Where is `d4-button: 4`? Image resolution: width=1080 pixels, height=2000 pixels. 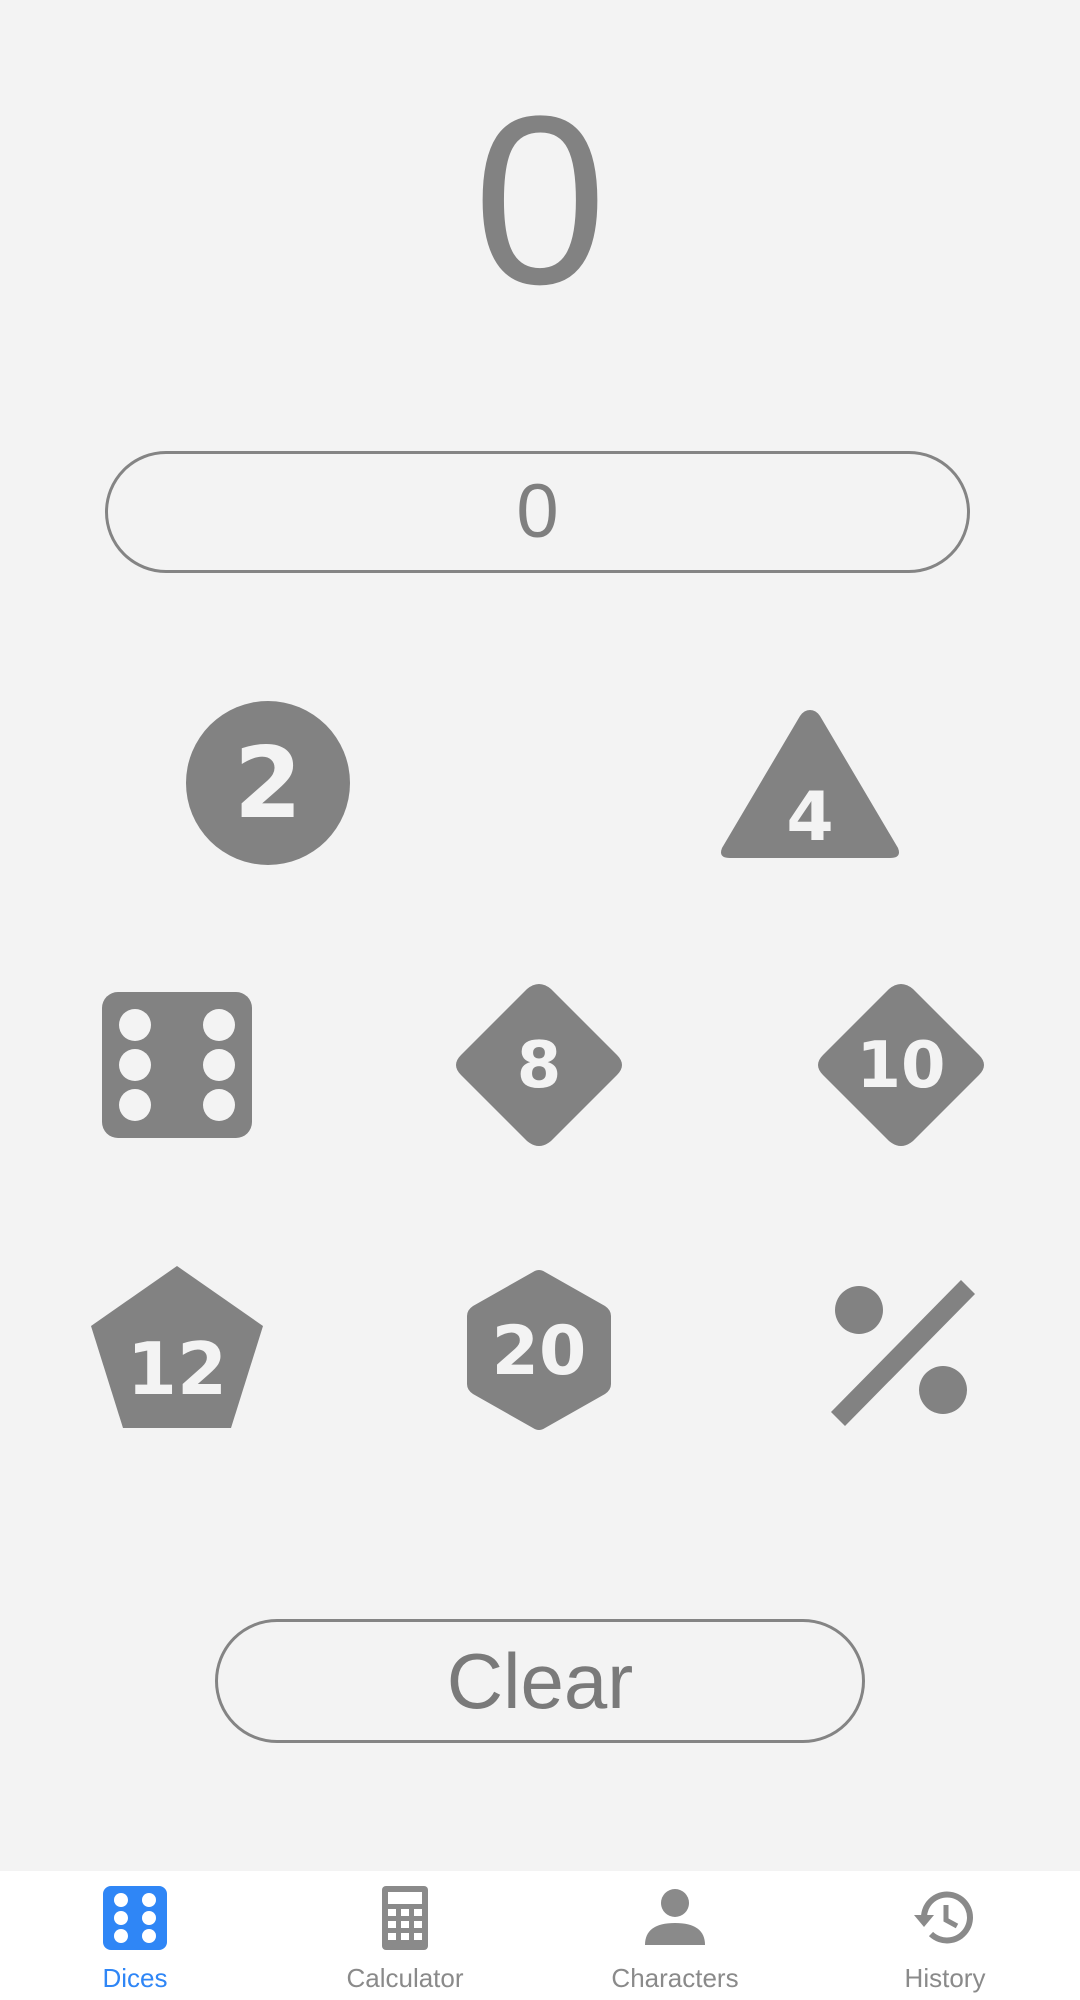
d4-button: 4 is located at coordinates (810, 790).